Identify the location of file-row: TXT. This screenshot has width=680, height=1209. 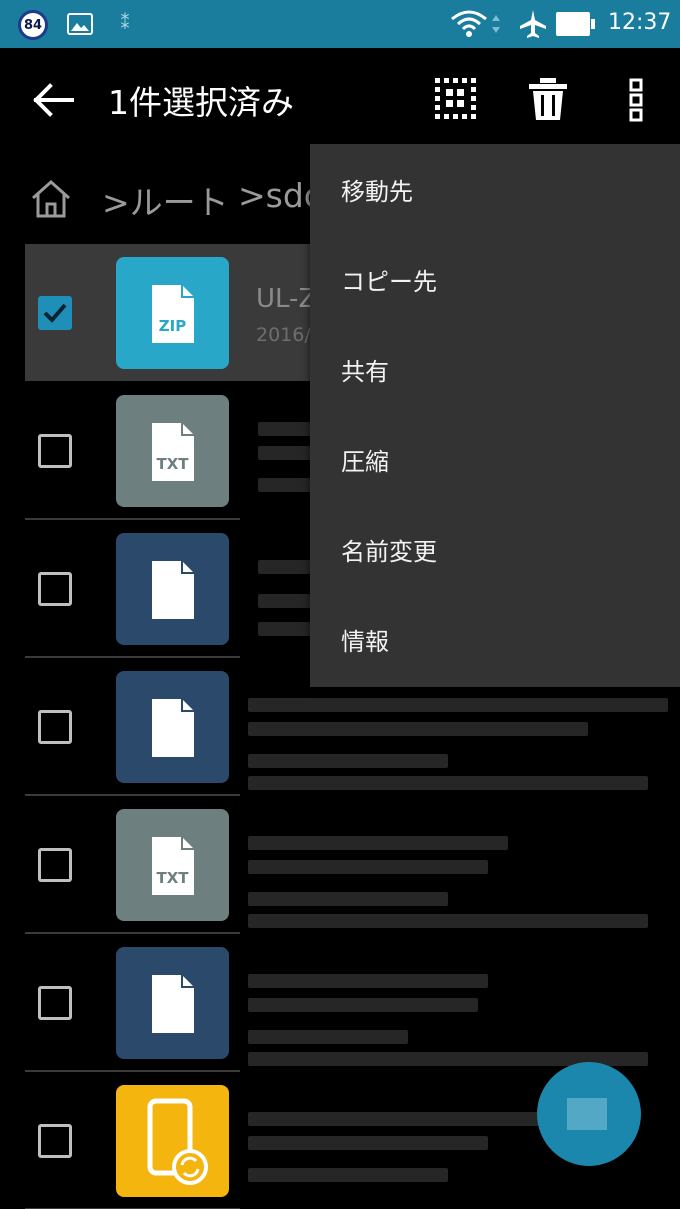
(352, 865).